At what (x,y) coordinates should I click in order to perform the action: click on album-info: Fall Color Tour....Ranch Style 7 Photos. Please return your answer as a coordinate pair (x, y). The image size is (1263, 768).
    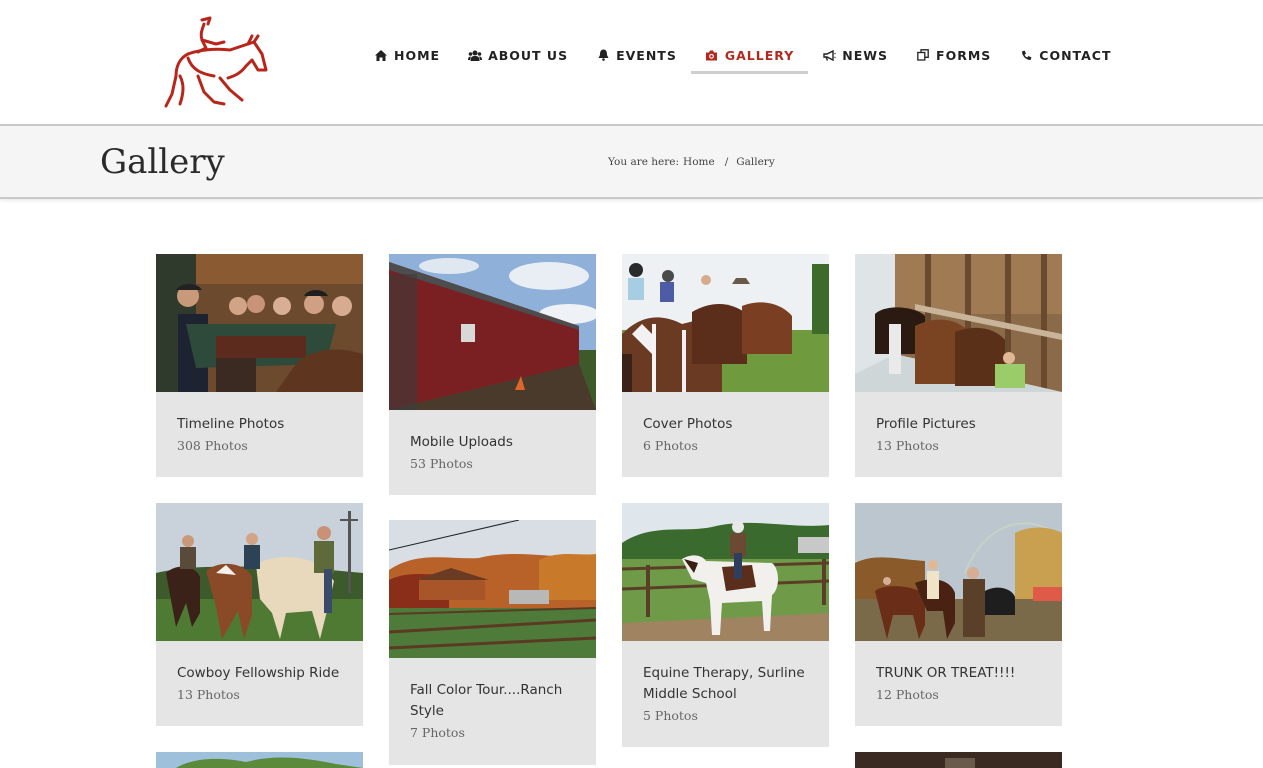
    Looking at the image, I should click on (492, 700).